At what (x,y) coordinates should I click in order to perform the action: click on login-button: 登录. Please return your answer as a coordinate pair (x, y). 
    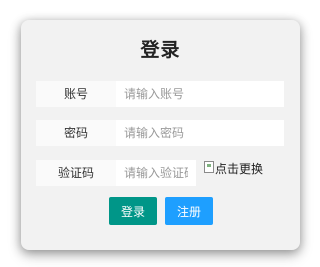
    Looking at the image, I should click on (133, 211).